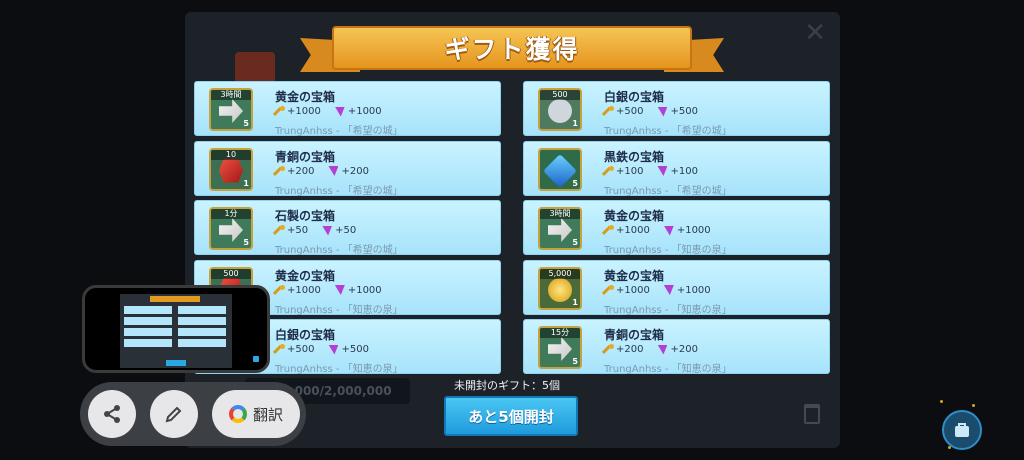 This screenshot has height=460, width=1024. What do you see at coordinates (560, 111) in the screenshot?
I see `silver-shield-icon` at bounding box center [560, 111].